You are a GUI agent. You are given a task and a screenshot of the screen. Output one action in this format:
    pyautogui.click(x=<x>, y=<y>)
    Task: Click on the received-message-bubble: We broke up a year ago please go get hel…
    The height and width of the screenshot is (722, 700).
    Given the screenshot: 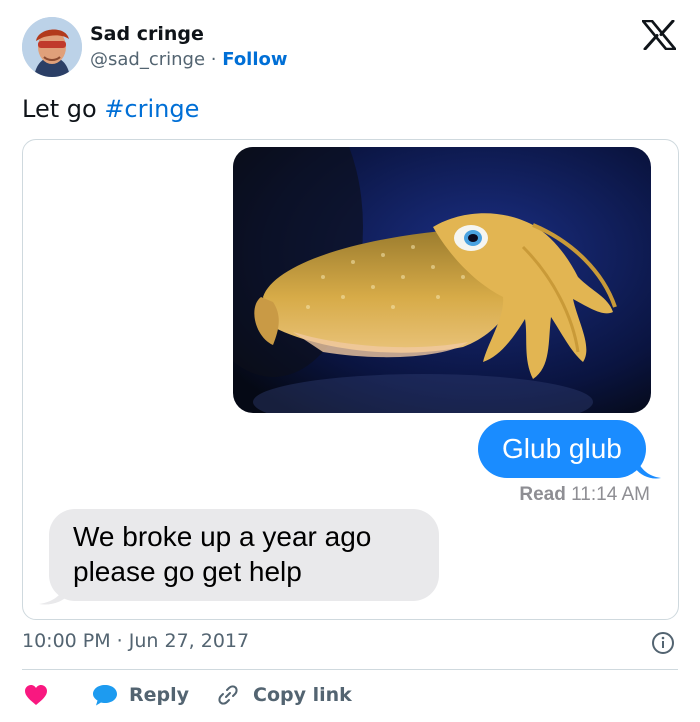 What is the action you would take?
    pyautogui.click(x=244, y=555)
    